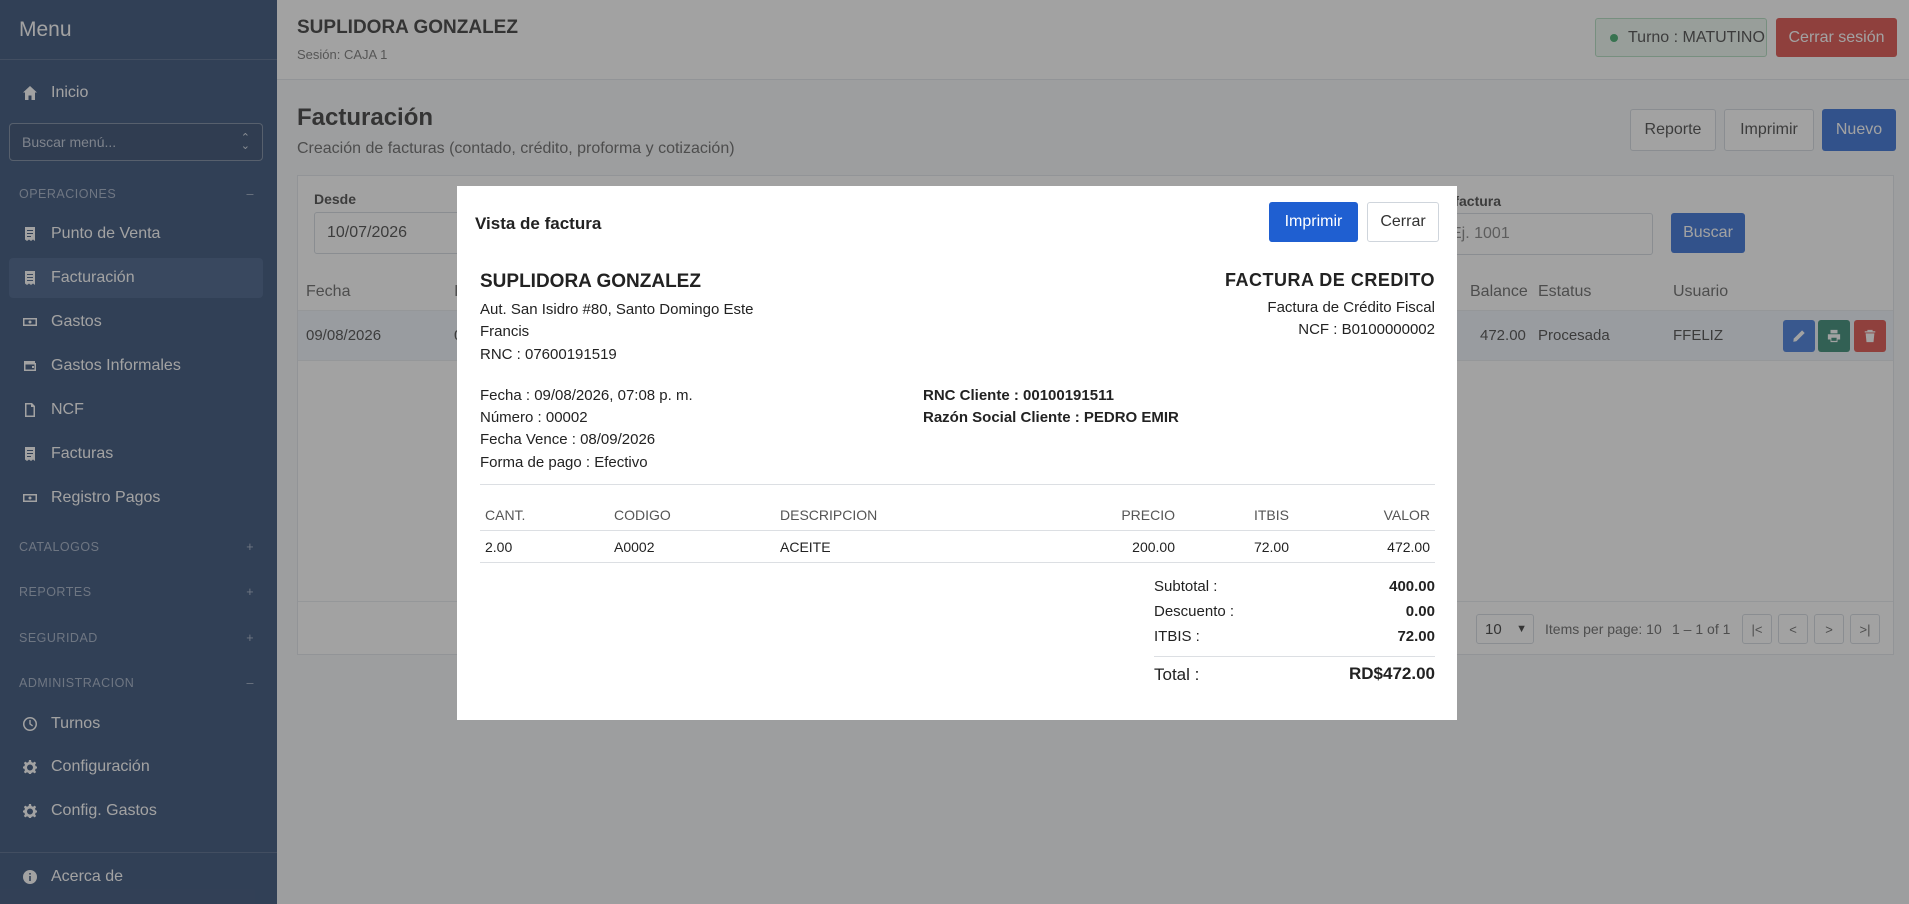  Describe the element at coordinates (590, 281) in the screenshot. I see `invoice-company: SUPLIDORA GONZALEZ` at that location.